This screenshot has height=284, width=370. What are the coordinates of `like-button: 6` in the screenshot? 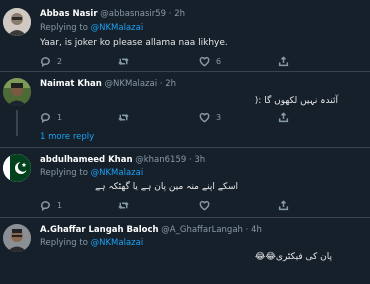 It's located at (210, 61).